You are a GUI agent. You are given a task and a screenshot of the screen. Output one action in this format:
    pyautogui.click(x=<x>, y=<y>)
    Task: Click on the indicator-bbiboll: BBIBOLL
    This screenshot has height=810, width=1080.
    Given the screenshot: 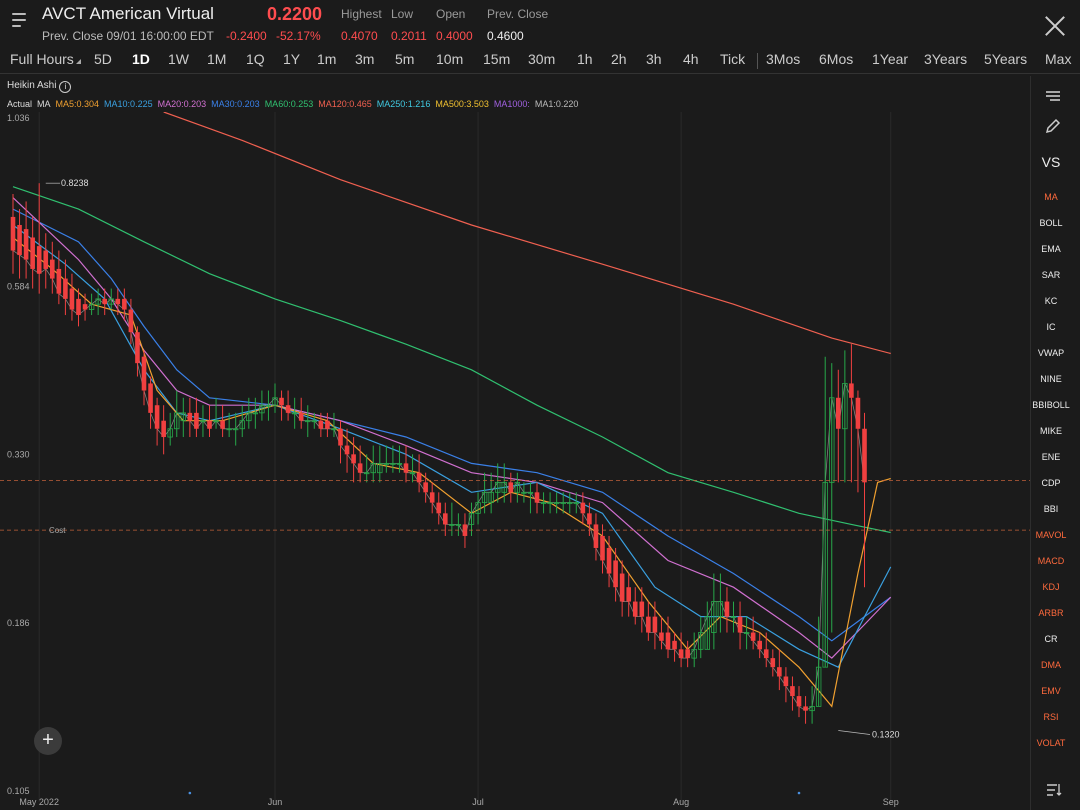 What is the action you would take?
    pyautogui.click(x=1051, y=405)
    